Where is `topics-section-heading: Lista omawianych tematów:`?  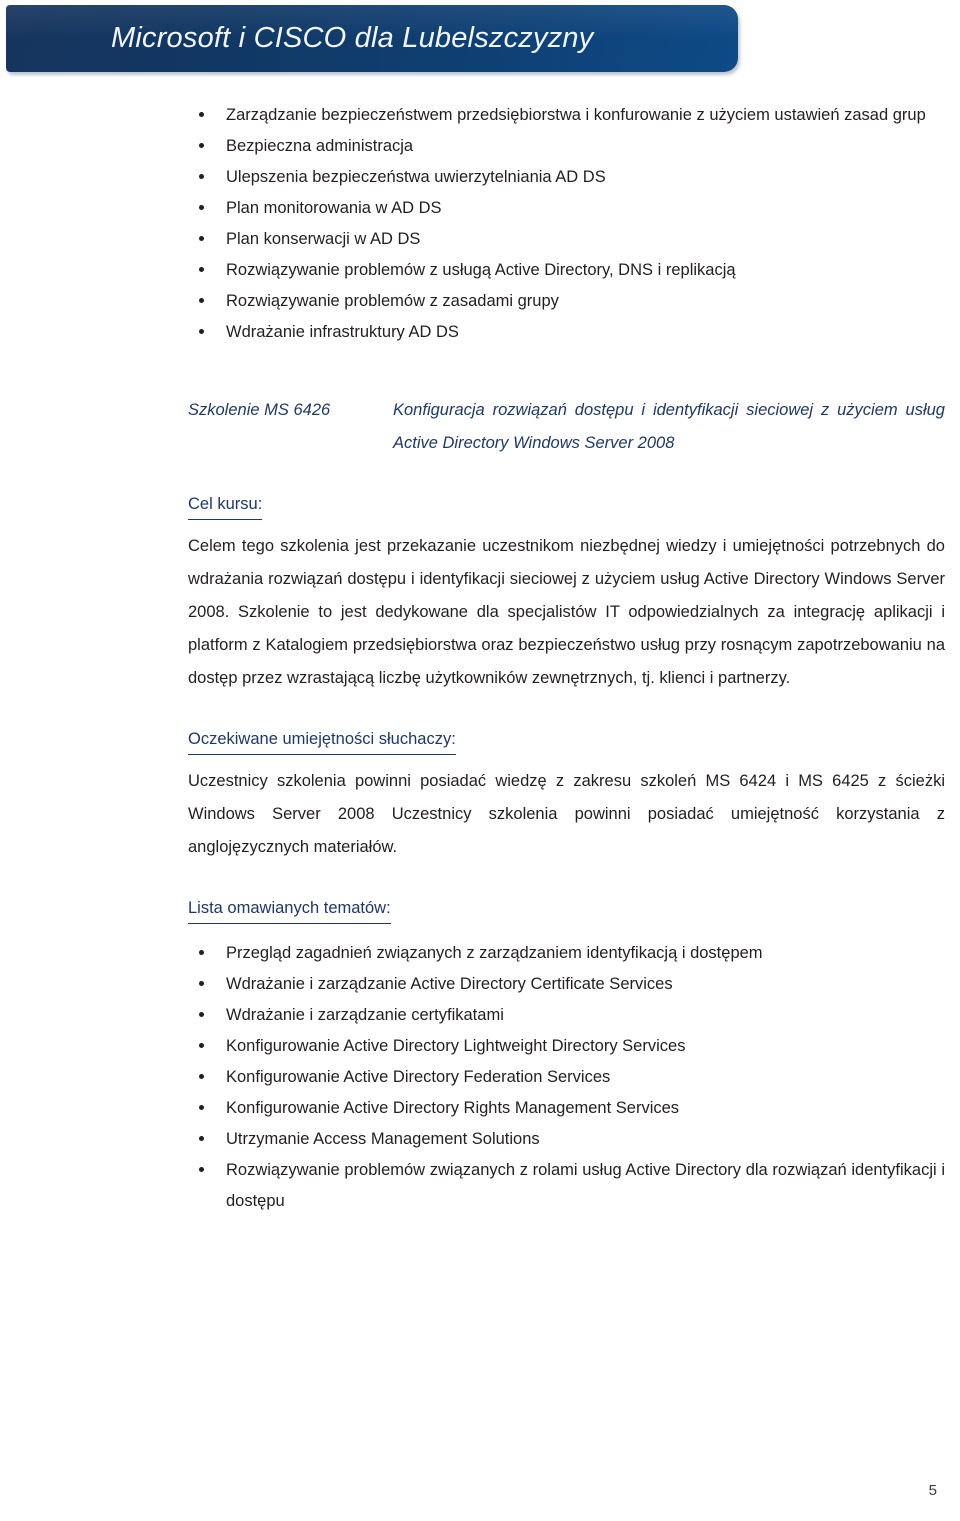 topics-section-heading: Lista omawianych tematów: is located at coordinates (289, 909).